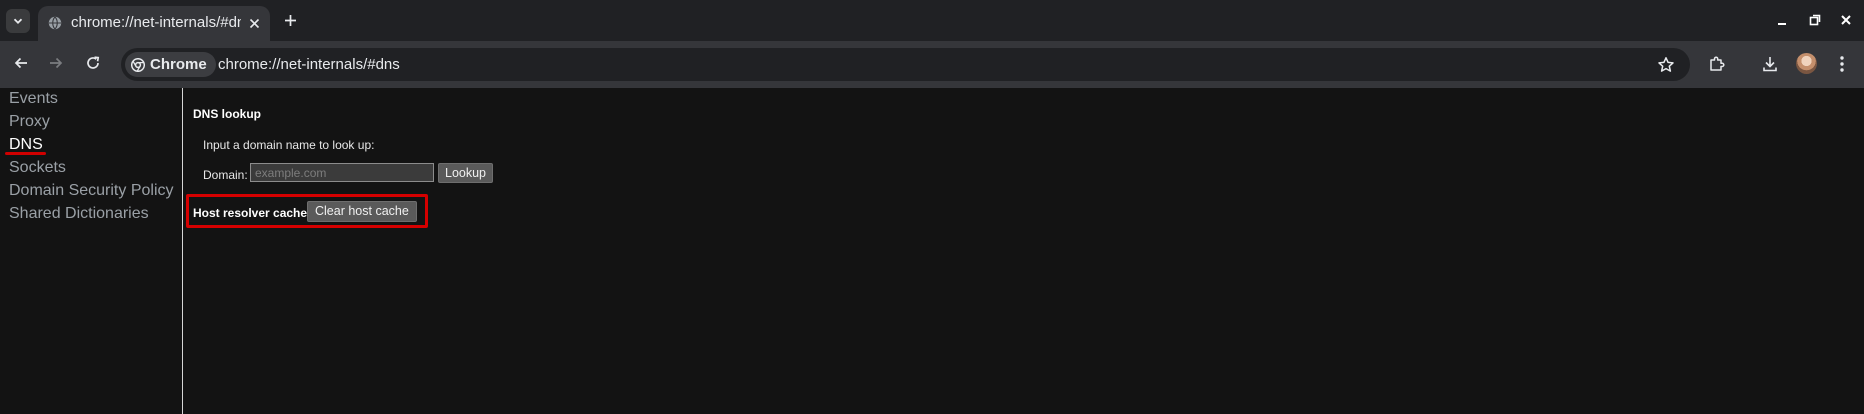 This screenshot has height=414, width=1864. I want to click on close-icon, so click(1846, 20).